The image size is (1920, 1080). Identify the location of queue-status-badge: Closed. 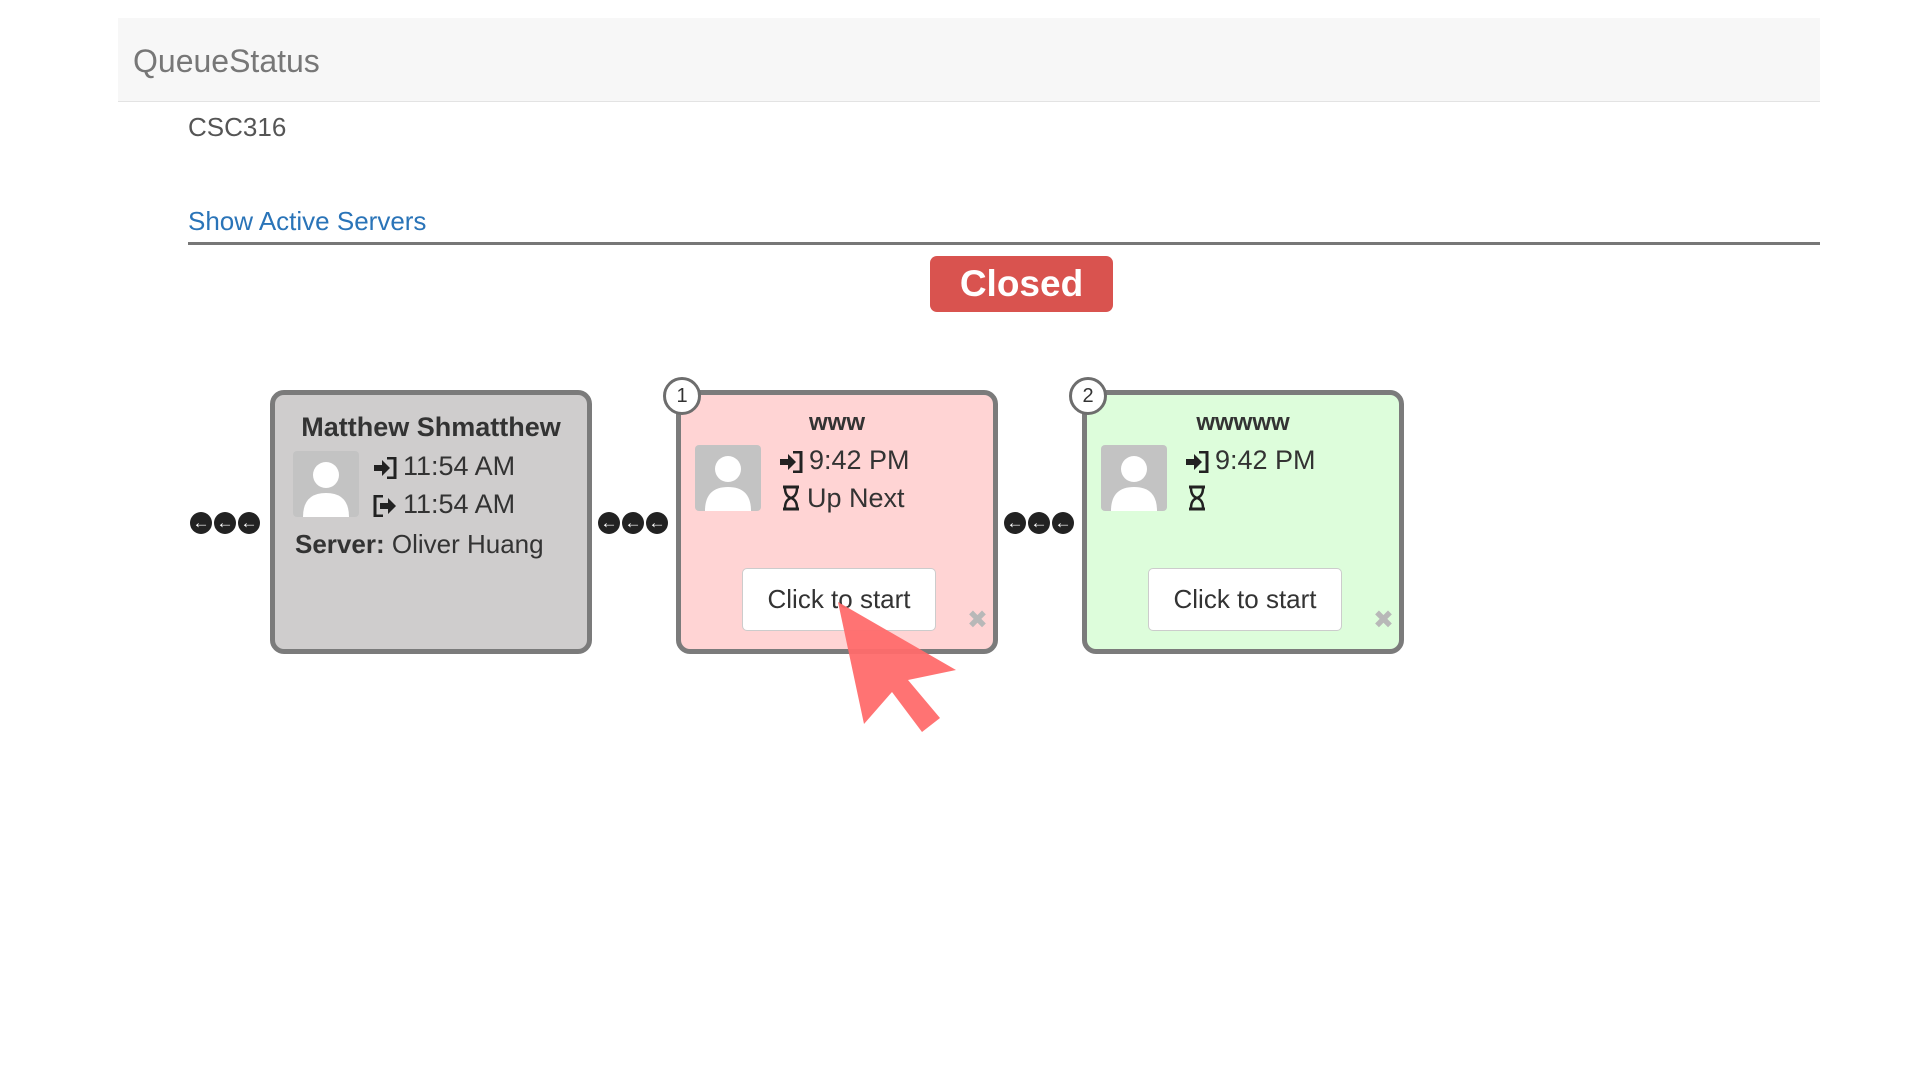
(1021, 284).